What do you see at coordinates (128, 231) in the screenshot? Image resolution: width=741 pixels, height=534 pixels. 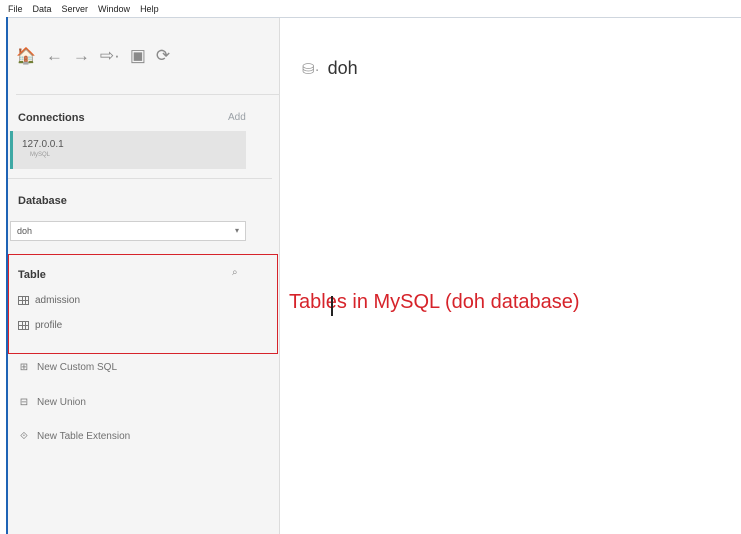 I see `database-select: doh ▾` at bounding box center [128, 231].